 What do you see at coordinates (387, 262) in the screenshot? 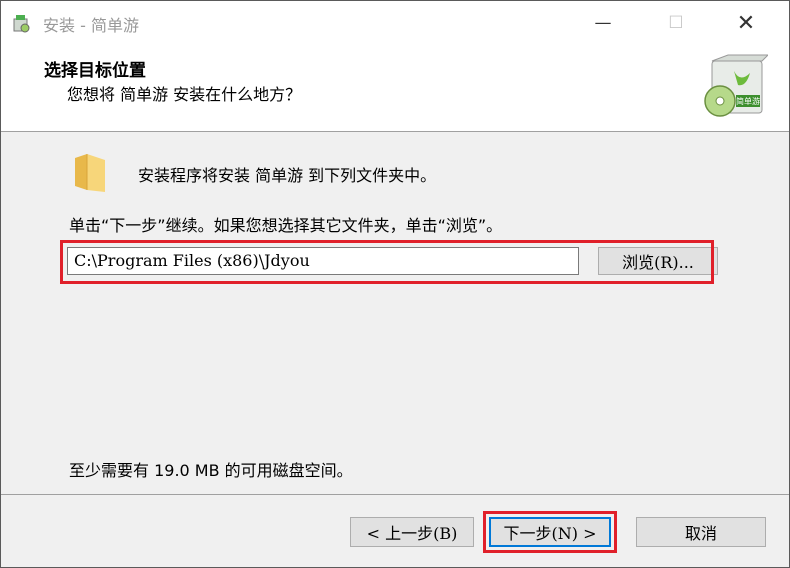
I see `path-highlight-box` at bounding box center [387, 262].